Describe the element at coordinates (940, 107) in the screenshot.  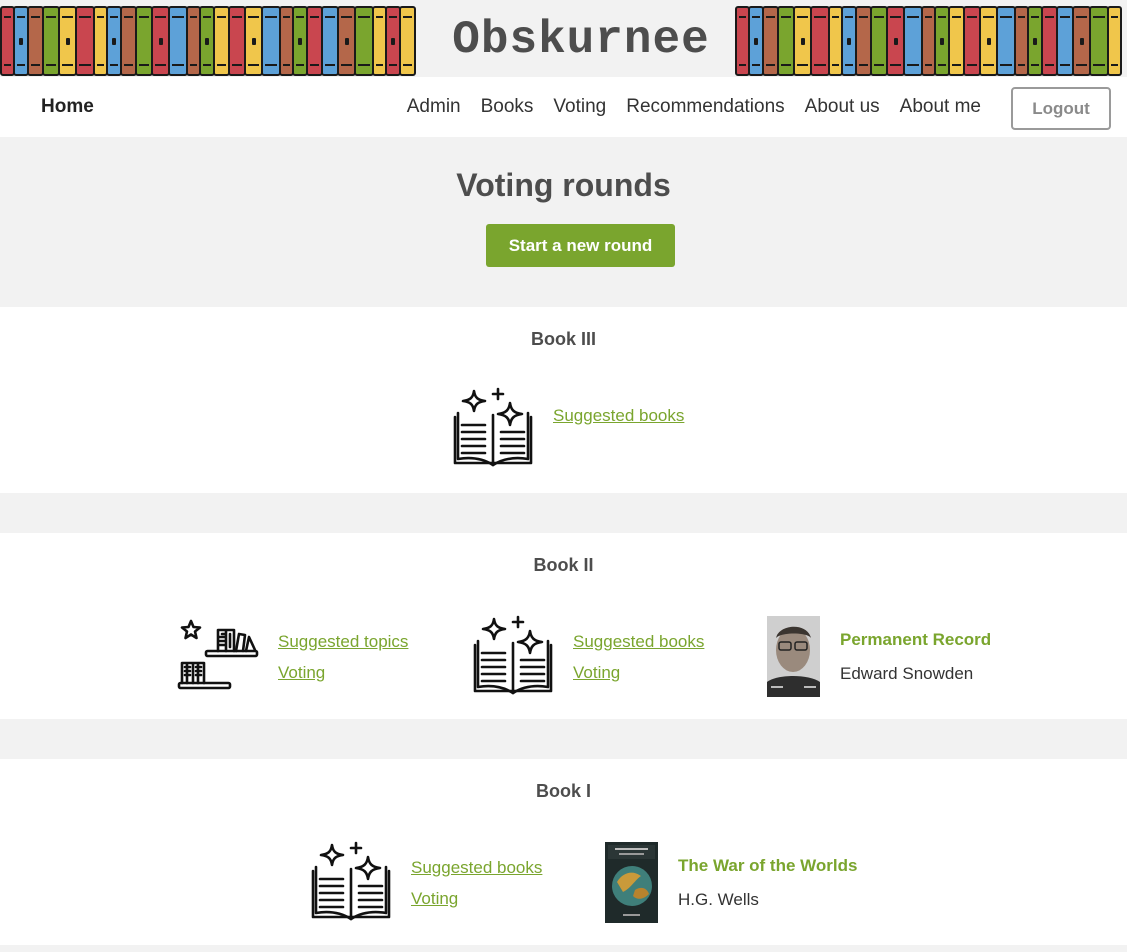
I see `nav-link-about-me: About me` at that location.